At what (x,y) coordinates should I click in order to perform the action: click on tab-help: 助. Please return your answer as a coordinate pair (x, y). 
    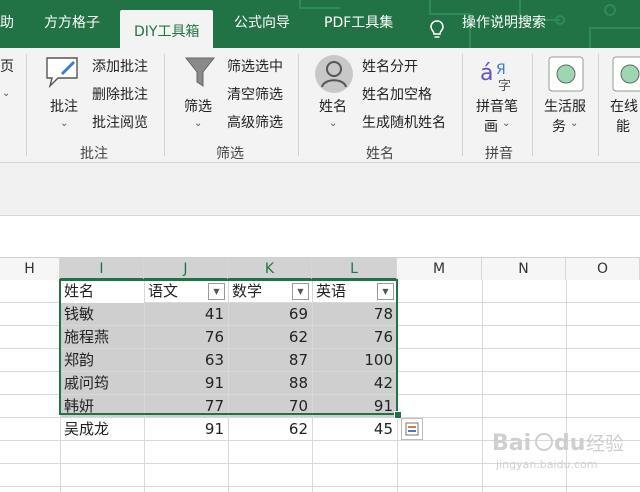
    Looking at the image, I should click on (7, 22).